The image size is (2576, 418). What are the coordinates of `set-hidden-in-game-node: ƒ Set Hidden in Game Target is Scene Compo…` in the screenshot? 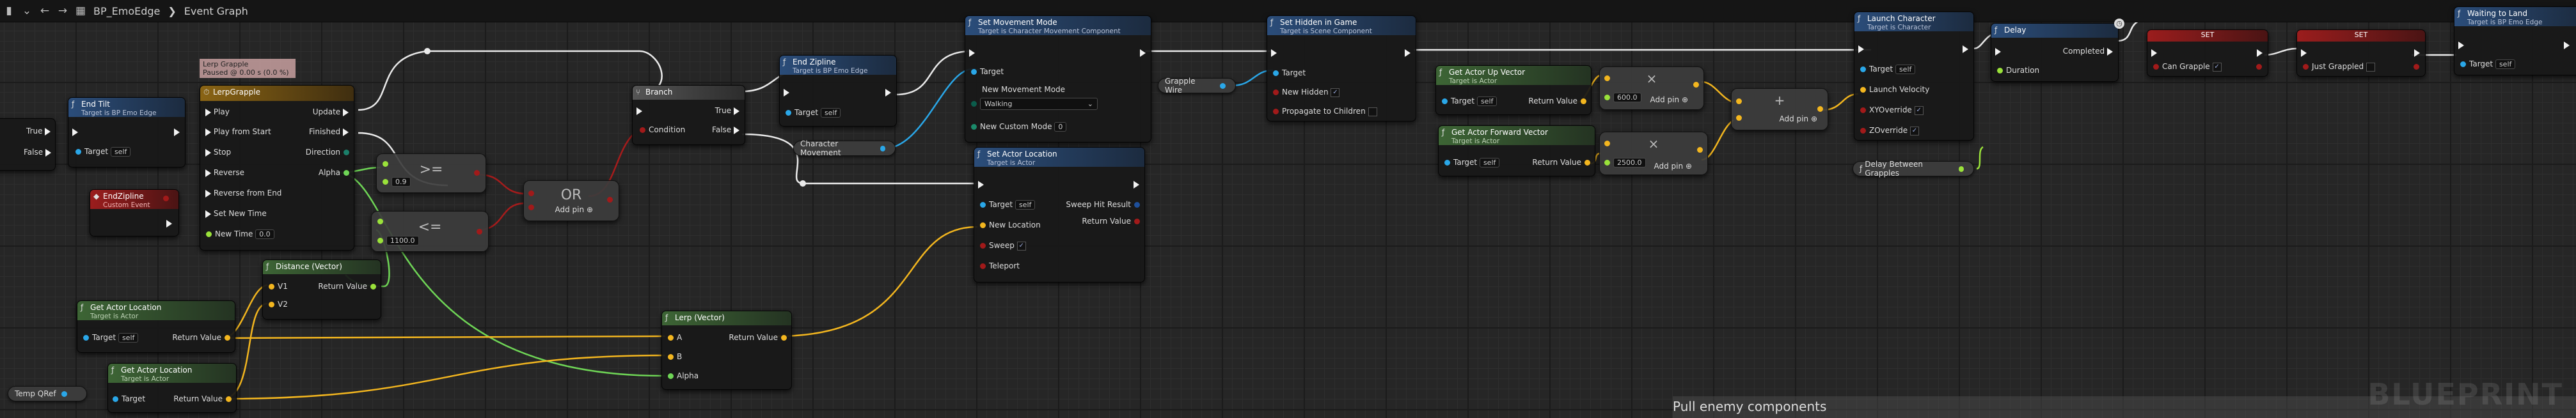 It's located at (1341, 68).